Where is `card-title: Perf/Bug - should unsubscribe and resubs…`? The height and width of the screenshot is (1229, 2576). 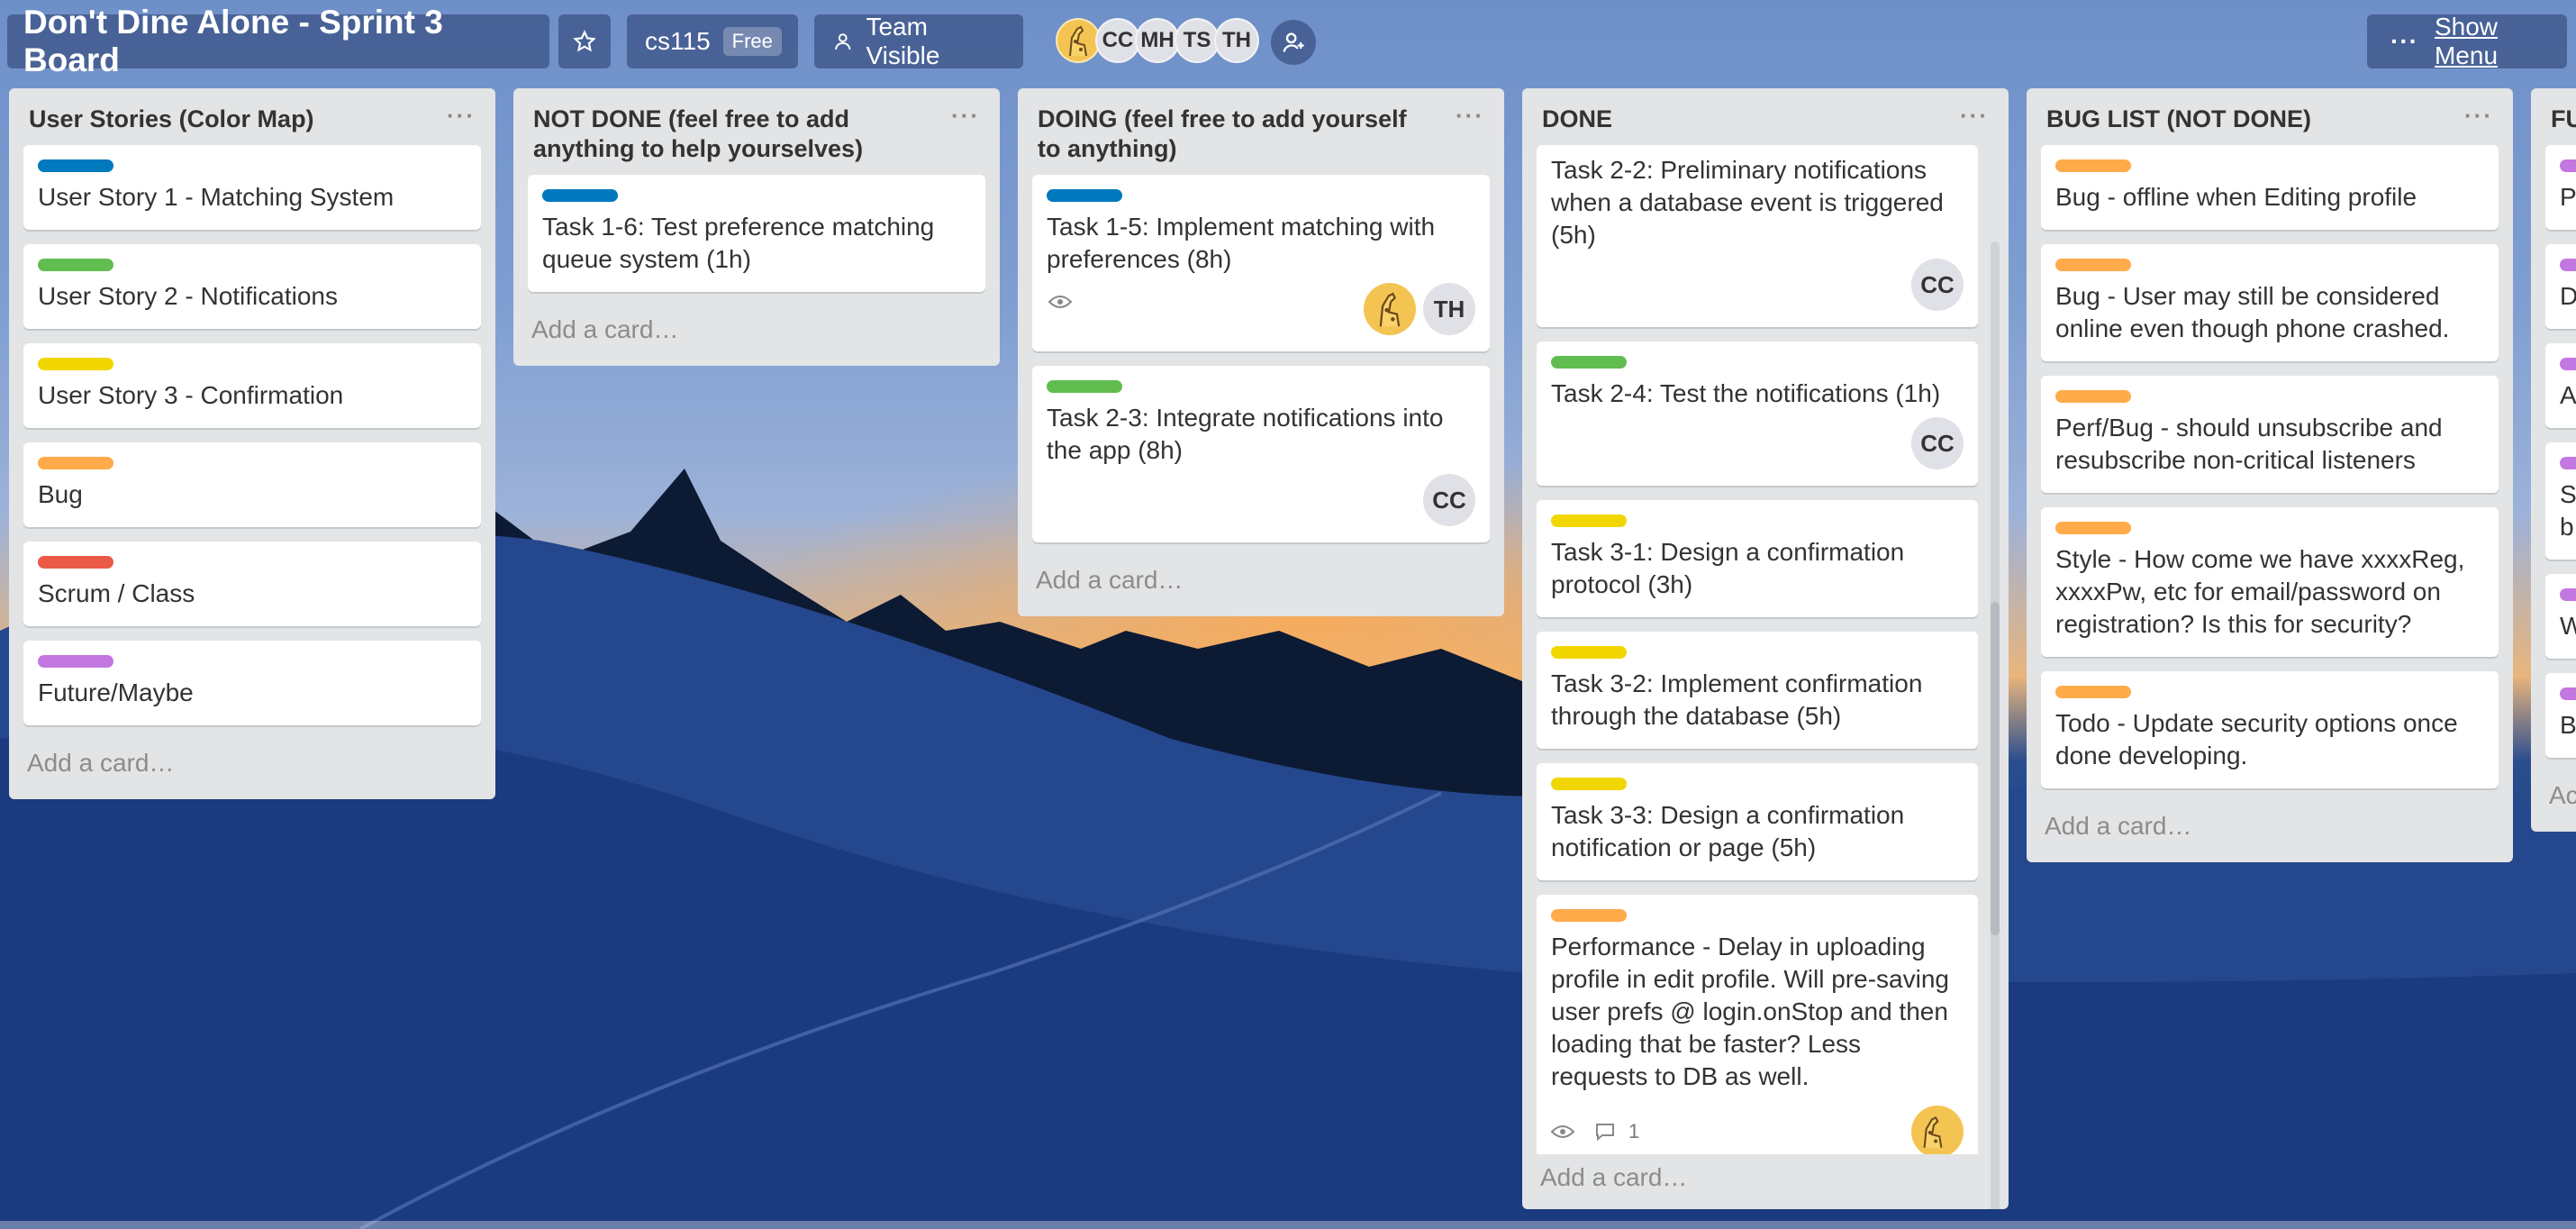 card-title: Perf/Bug - should unsubscribe and resubs… is located at coordinates (2249, 444).